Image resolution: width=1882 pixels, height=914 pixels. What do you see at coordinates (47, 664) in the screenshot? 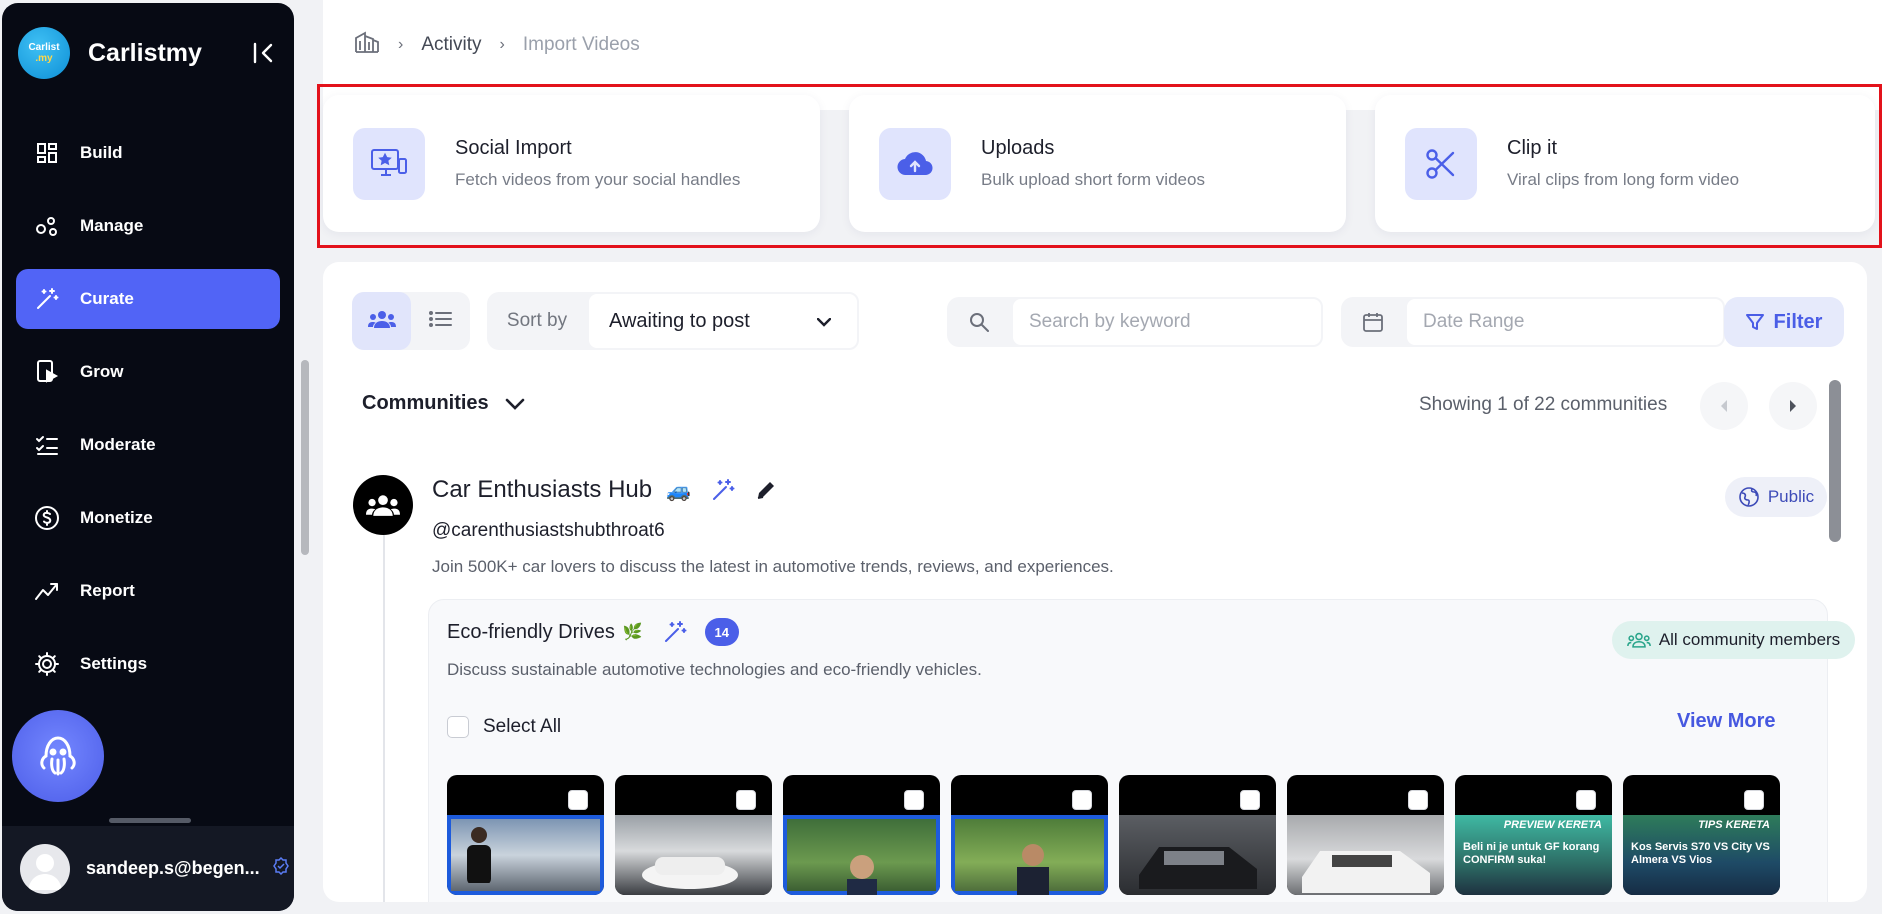
I see `gear-icon` at bounding box center [47, 664].